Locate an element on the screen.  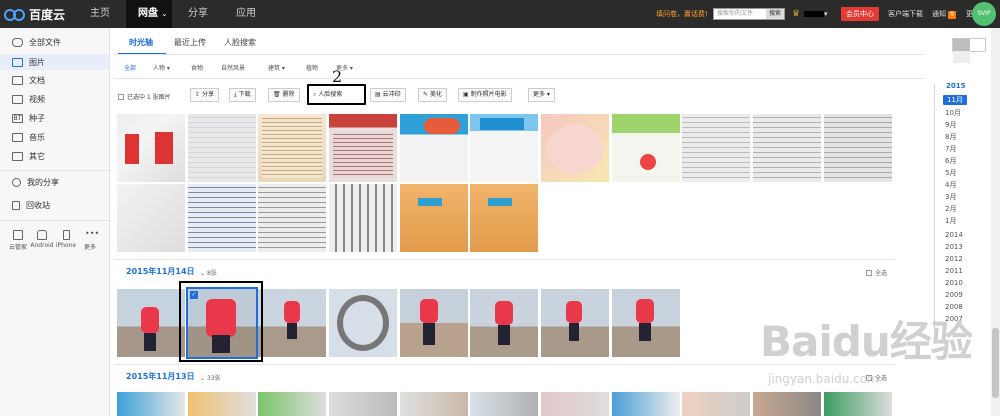
timeline-month: 3月 is located at coordinates (950, 197).